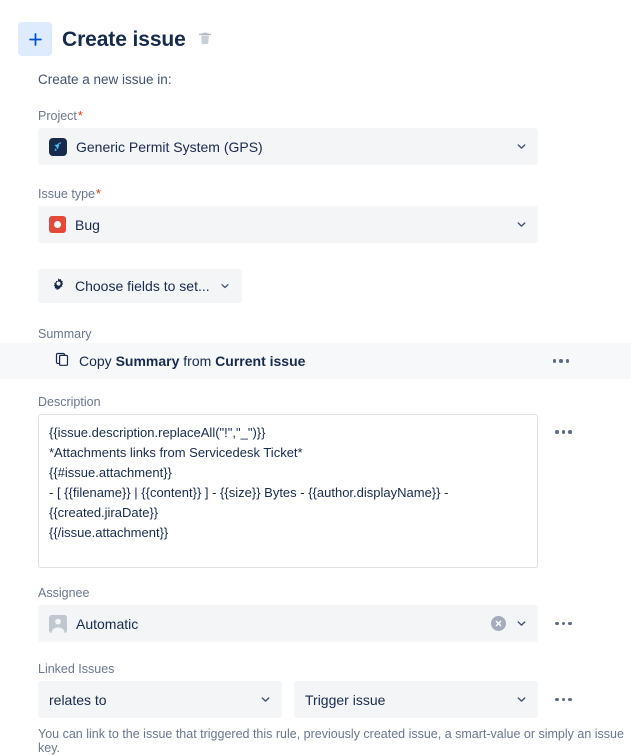  Describe the element at coordinates (57, 224) in the screenshot. I see `bug-icon` at that location.